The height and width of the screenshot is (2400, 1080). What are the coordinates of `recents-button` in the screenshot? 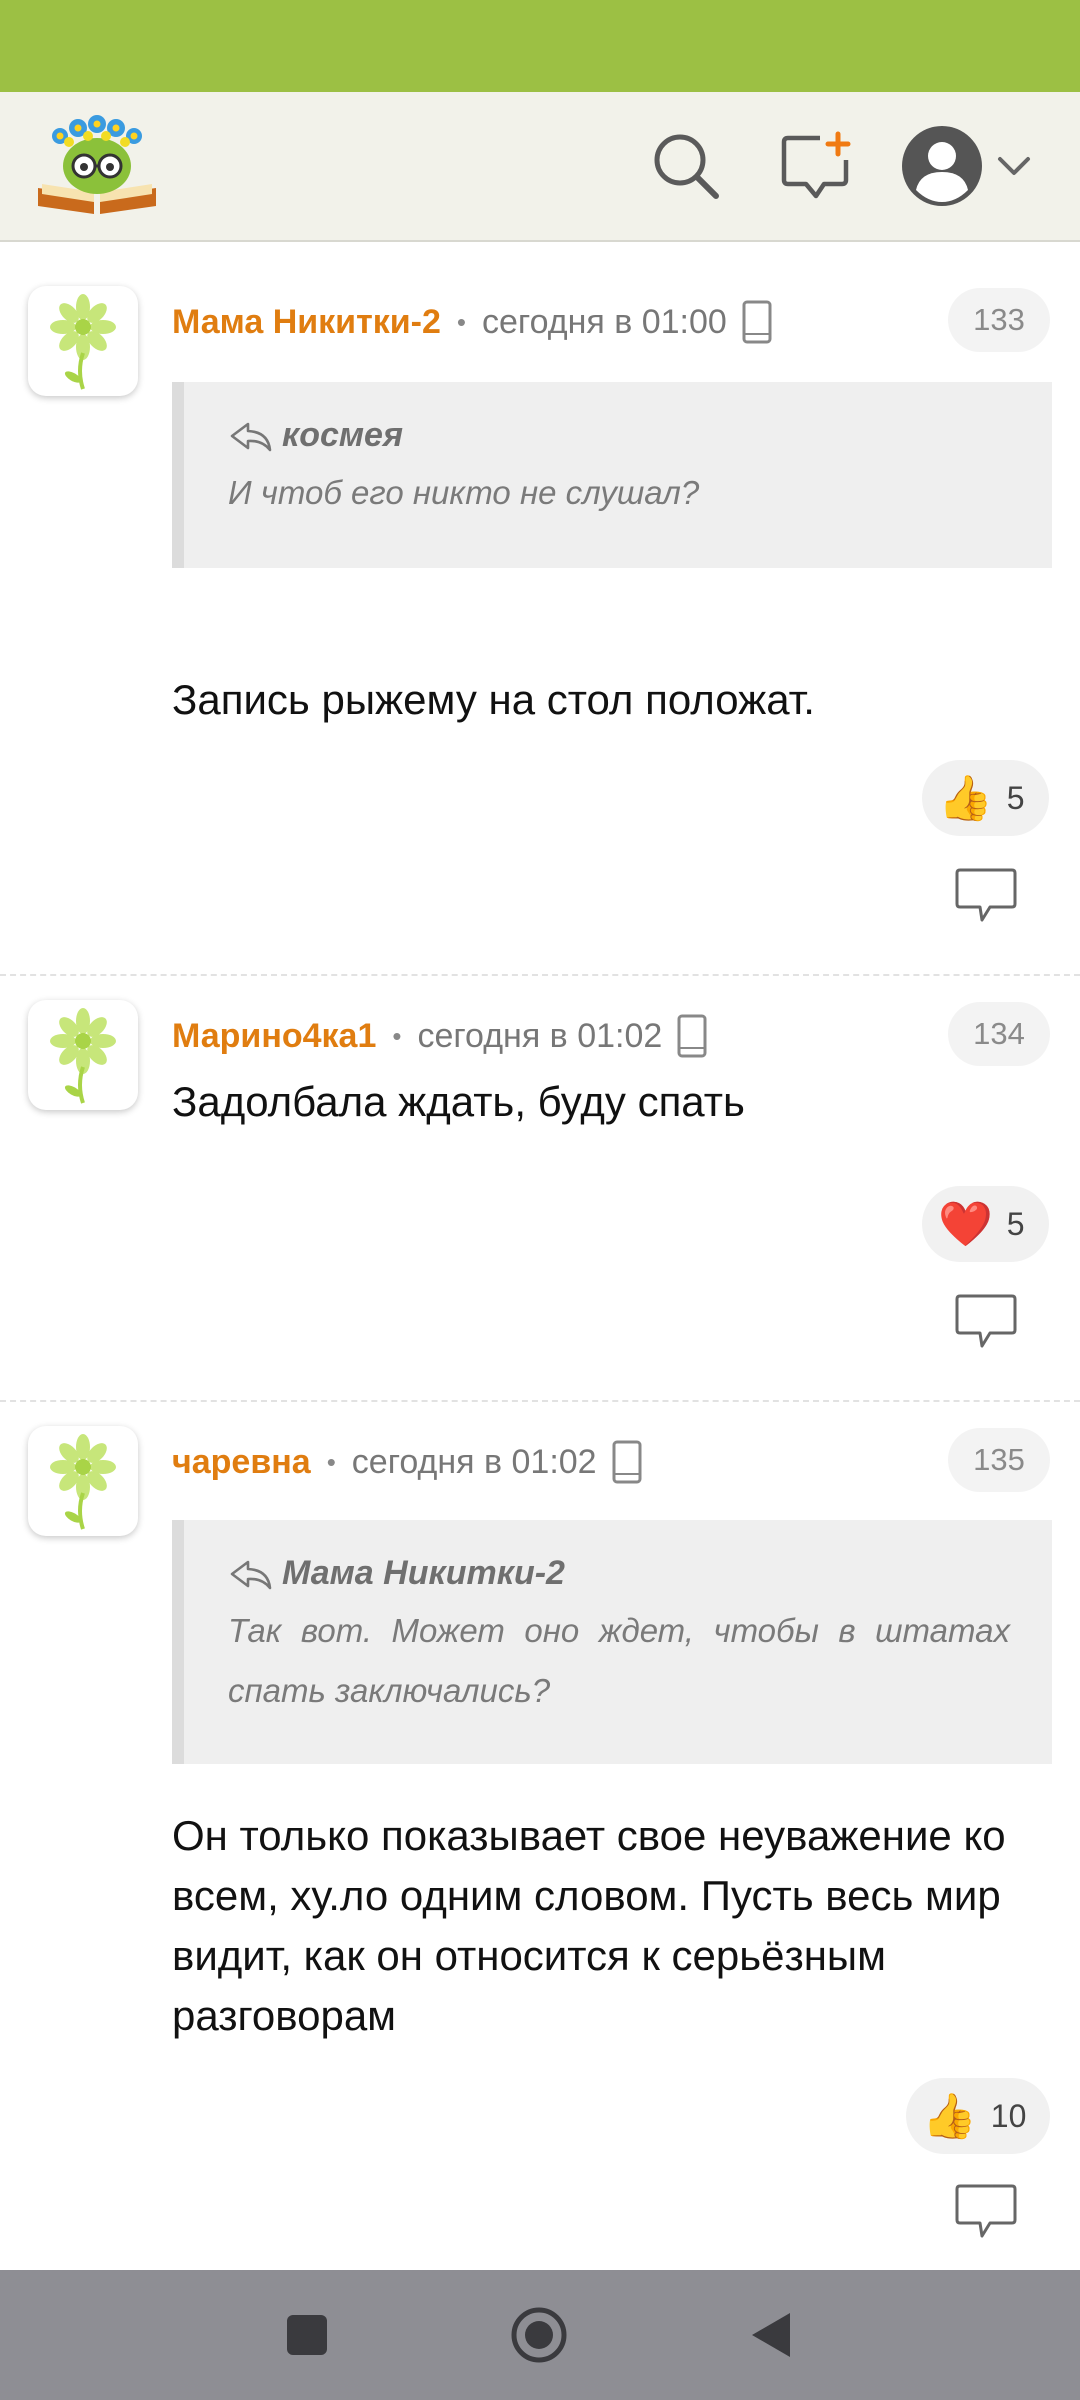 It's located at (307, 2335).